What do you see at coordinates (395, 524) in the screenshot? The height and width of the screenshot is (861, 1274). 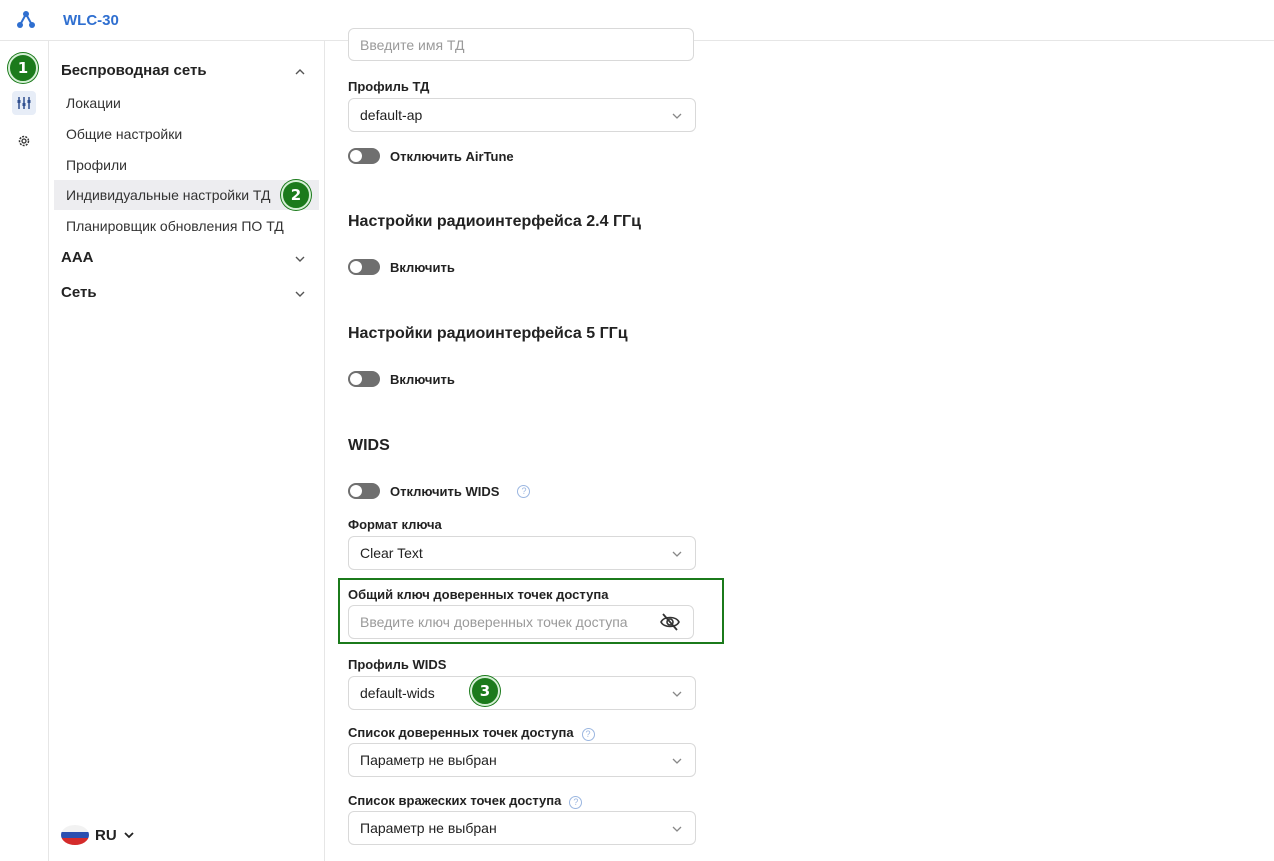 I see `key-format-label: Формат ключа` at bounding box center [395, 524].